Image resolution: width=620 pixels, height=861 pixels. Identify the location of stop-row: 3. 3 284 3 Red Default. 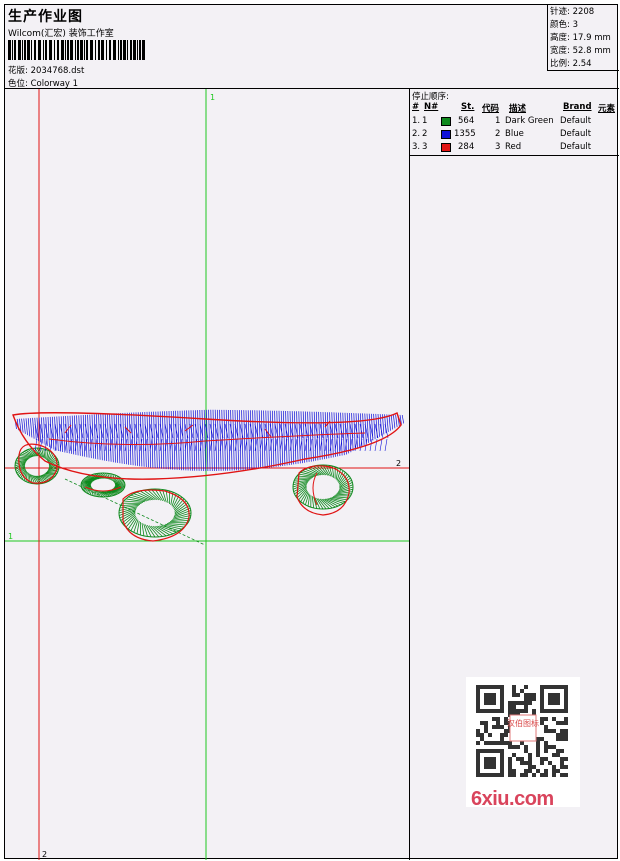
(502, 147).